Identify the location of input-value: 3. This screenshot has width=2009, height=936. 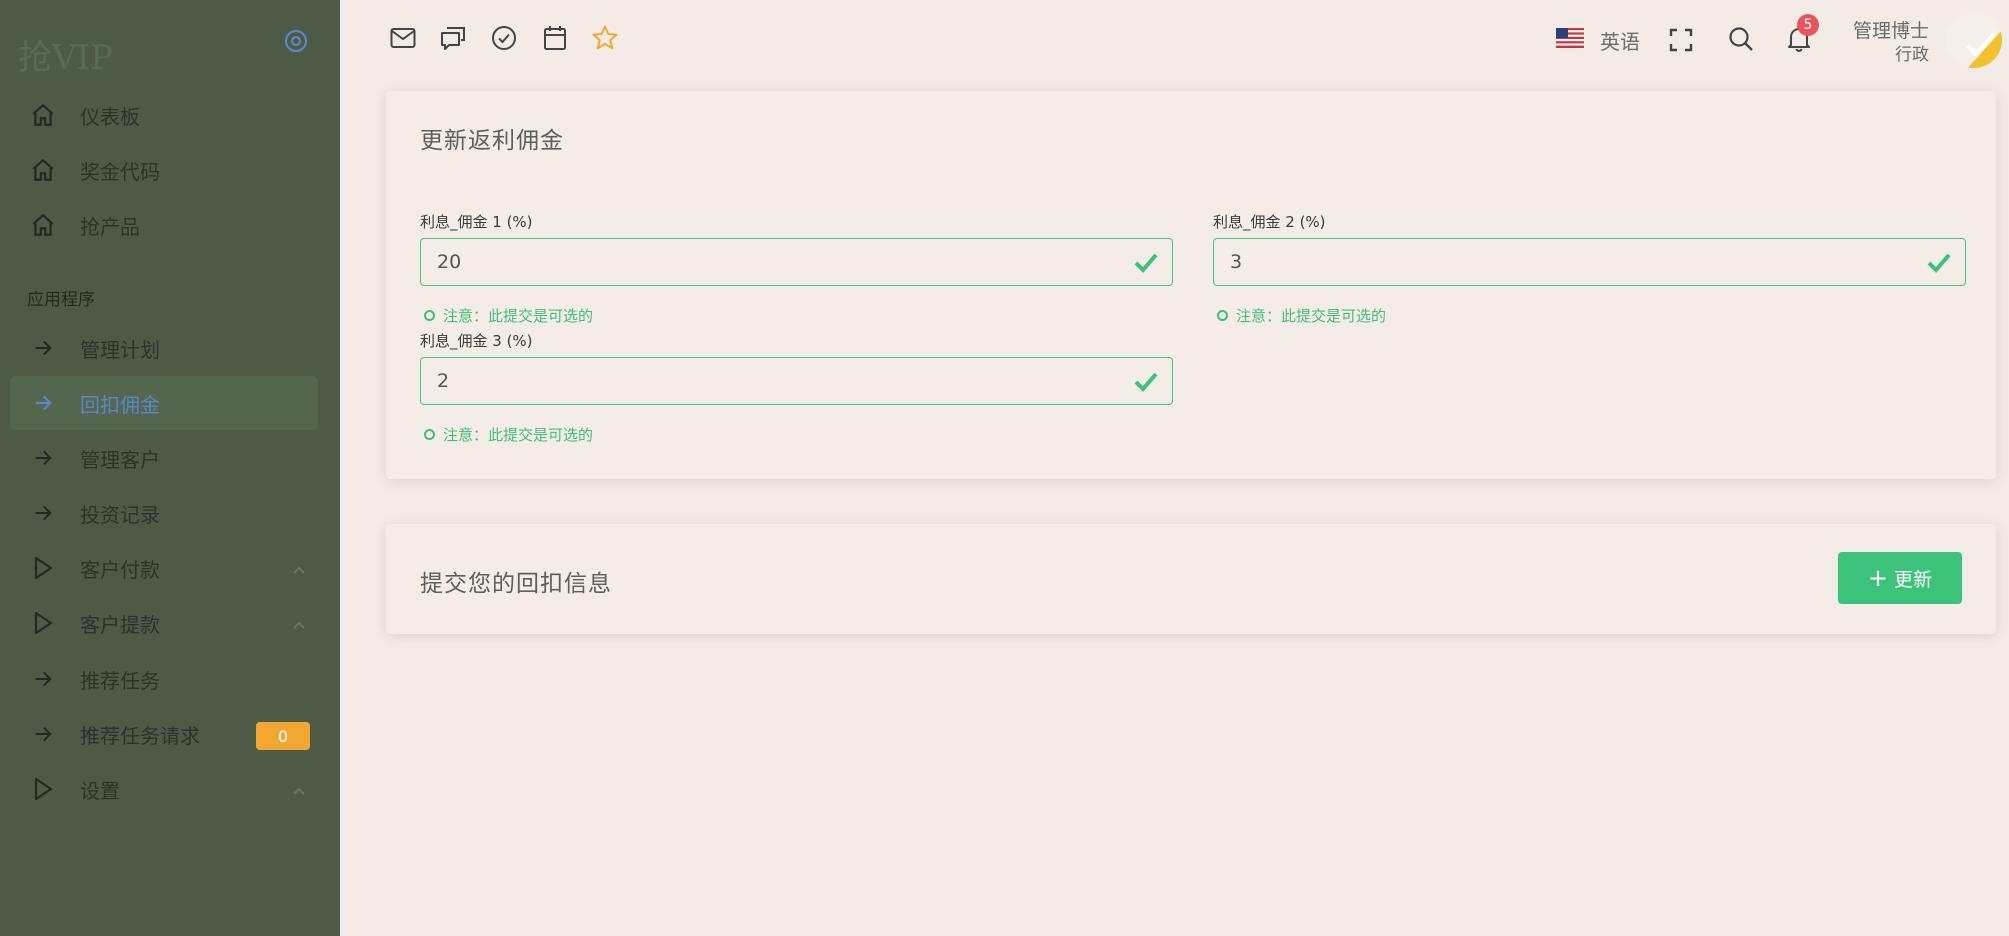
(1236, 262).